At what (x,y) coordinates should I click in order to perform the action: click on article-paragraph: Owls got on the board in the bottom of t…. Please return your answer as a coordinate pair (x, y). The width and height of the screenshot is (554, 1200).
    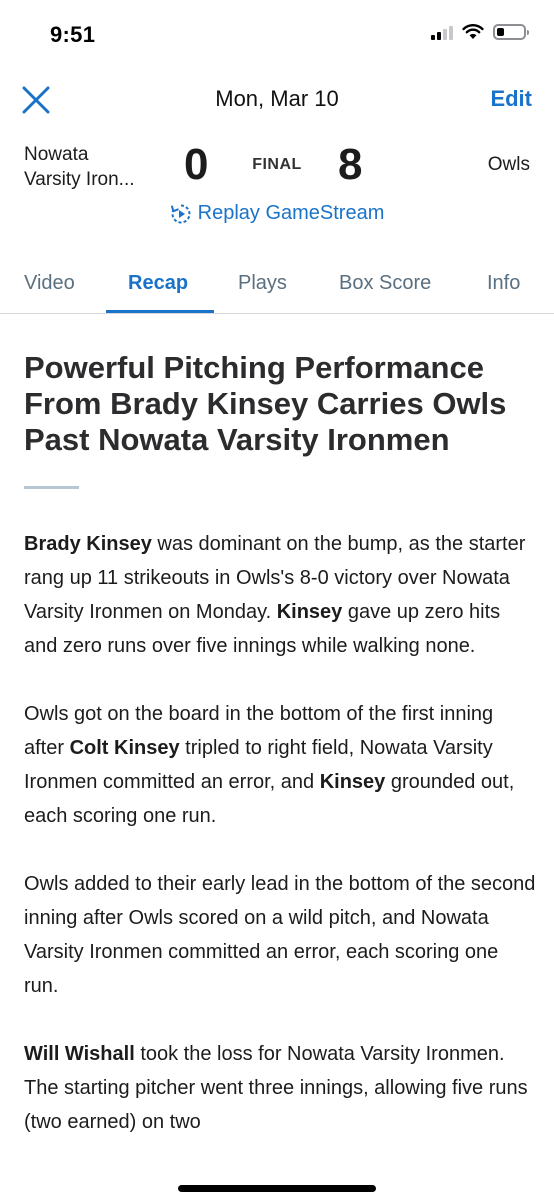
    Looking at the image, I should click on (280, 765).